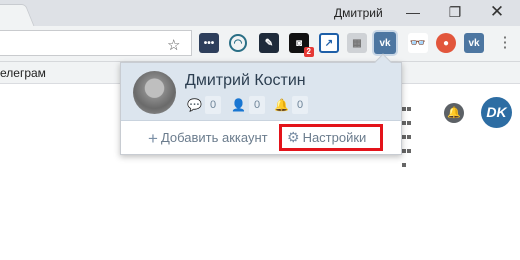 Image resolution: width=520 pixels, height=260 pixels. What do you see at coordinates (299, 43) in the screenshot?
I see `camera-glyph: ◙` at bounding box center [299, 43].